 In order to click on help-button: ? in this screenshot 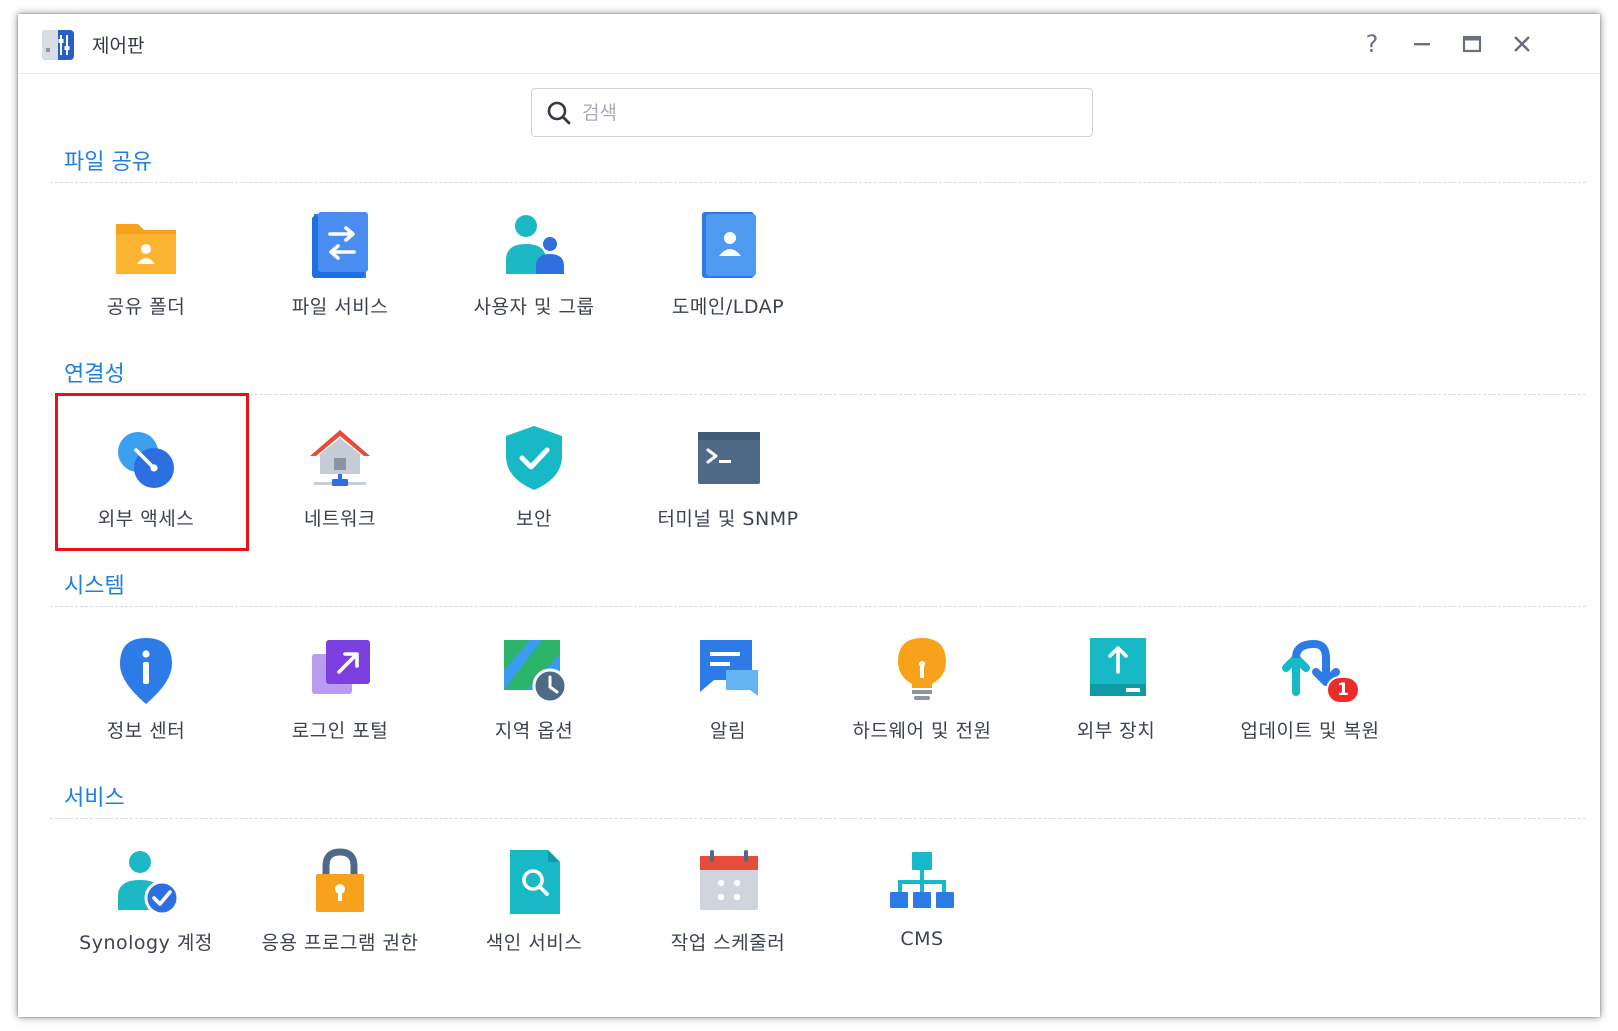, I will do `click(1372, 44)`.